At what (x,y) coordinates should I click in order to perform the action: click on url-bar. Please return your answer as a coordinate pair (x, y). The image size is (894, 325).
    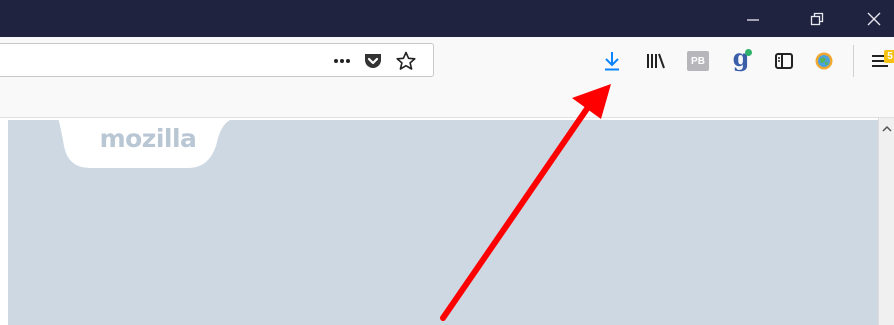
    Looking at the image, I should click on (217, 60).